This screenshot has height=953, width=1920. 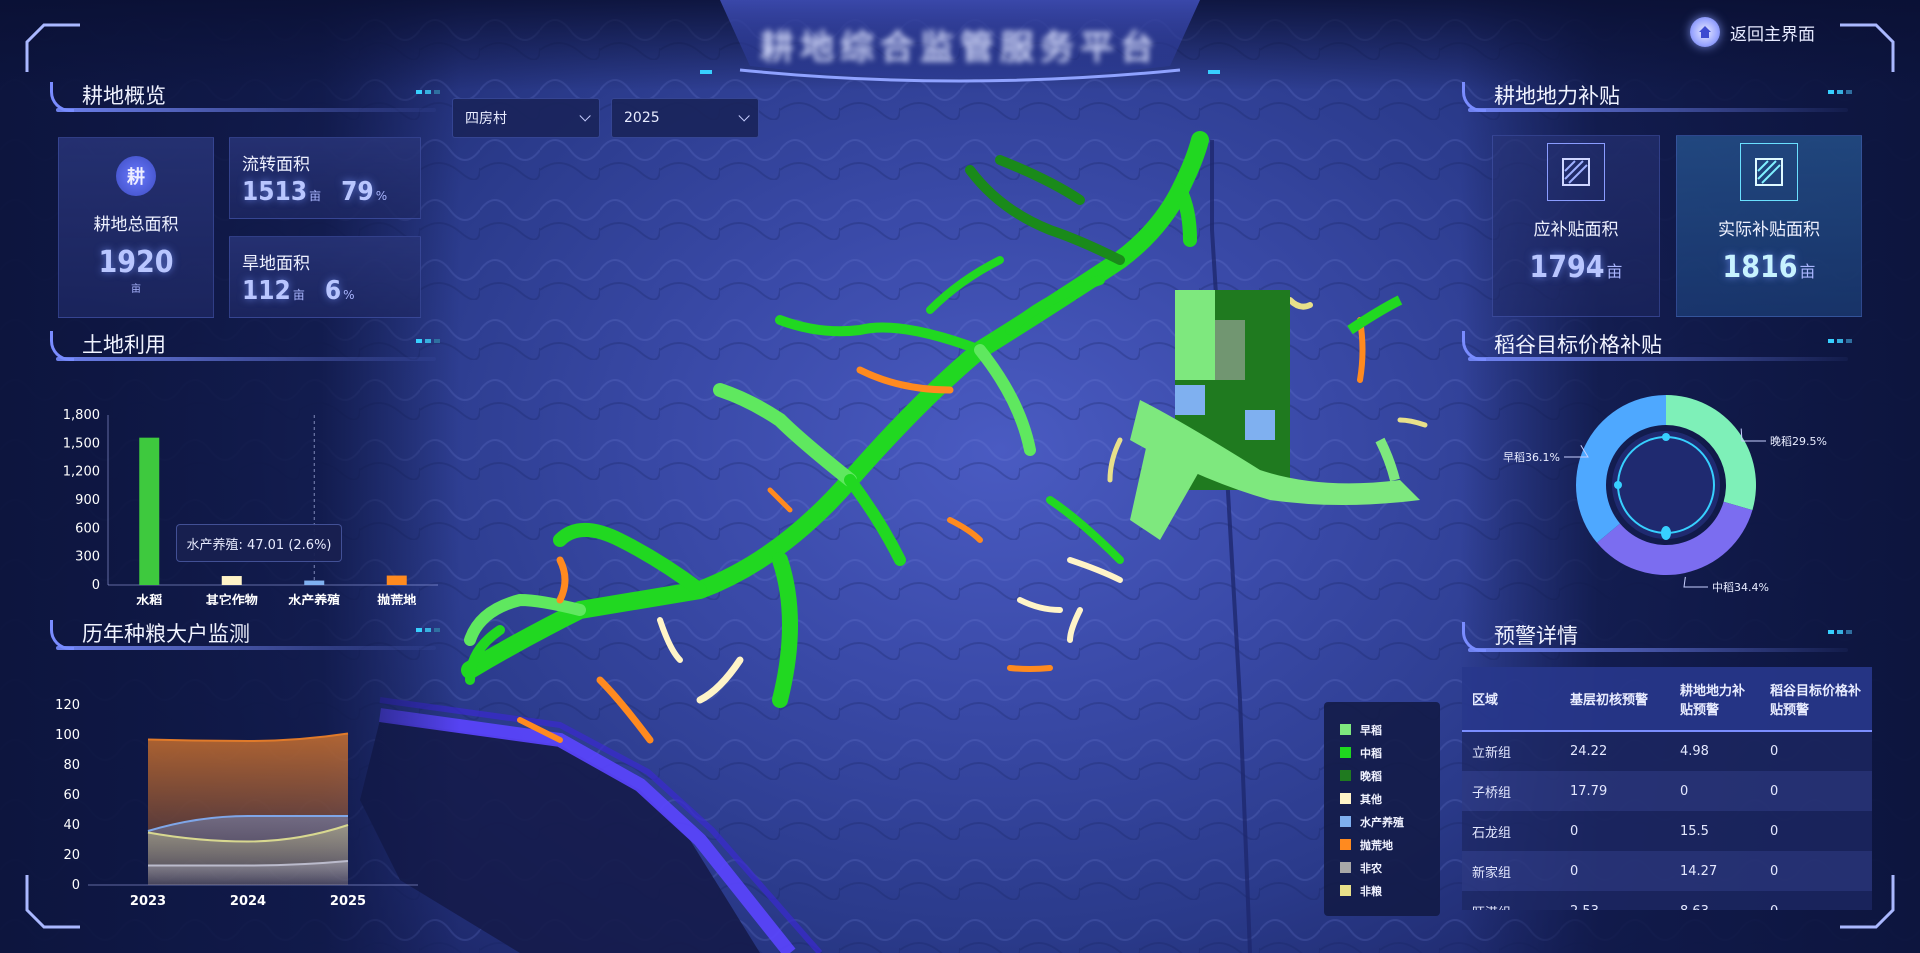 I want to click on warnings-section-header: 预警详情, so click(x=1662, y=635).